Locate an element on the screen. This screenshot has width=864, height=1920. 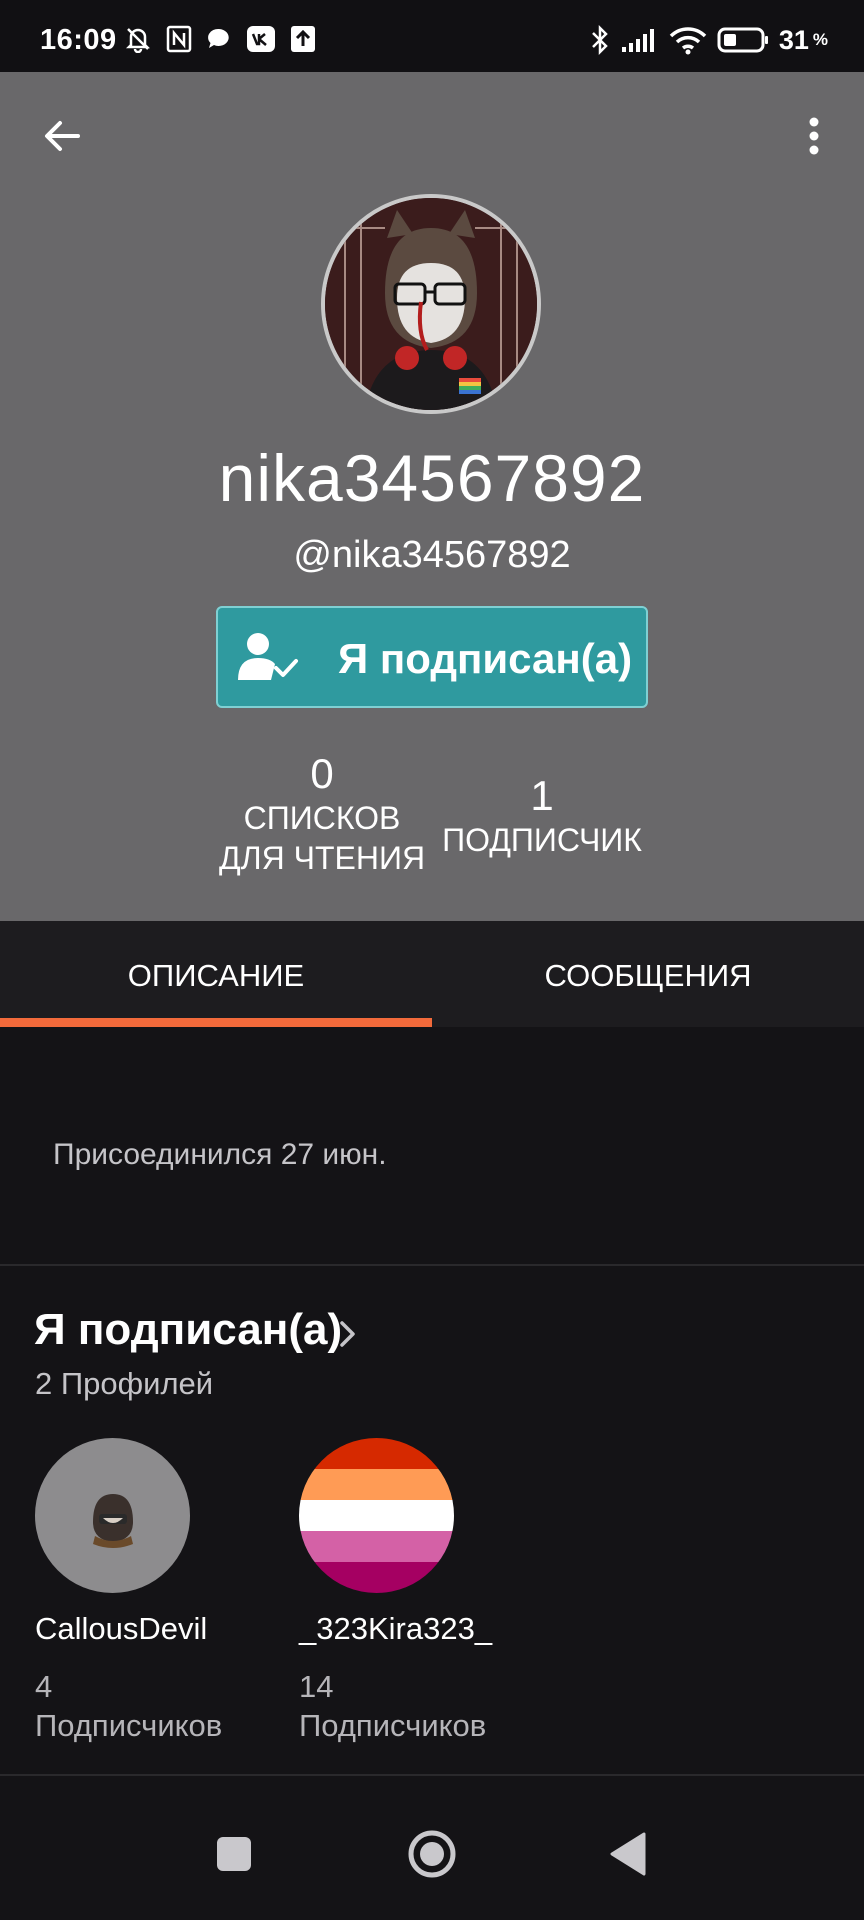
following-section-title: Я подписан(а) is located at coordinates (188, 1330).